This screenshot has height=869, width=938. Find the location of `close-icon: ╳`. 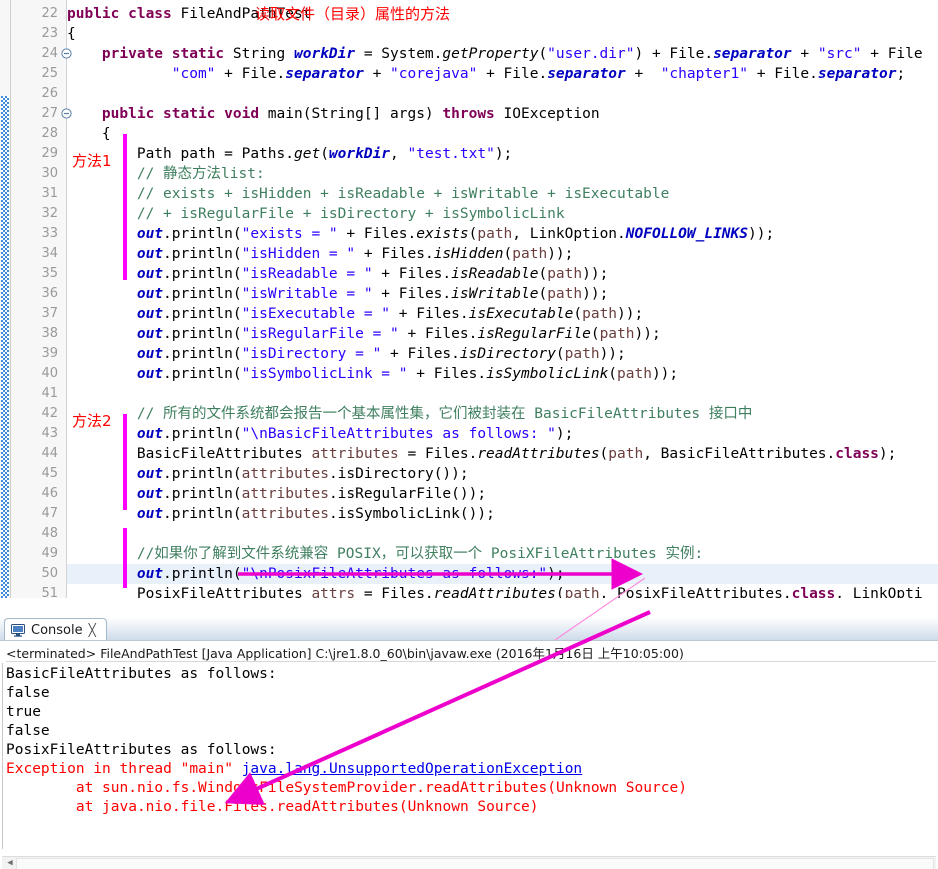

close-icon: ╳ is located at coordinates (92, 630).